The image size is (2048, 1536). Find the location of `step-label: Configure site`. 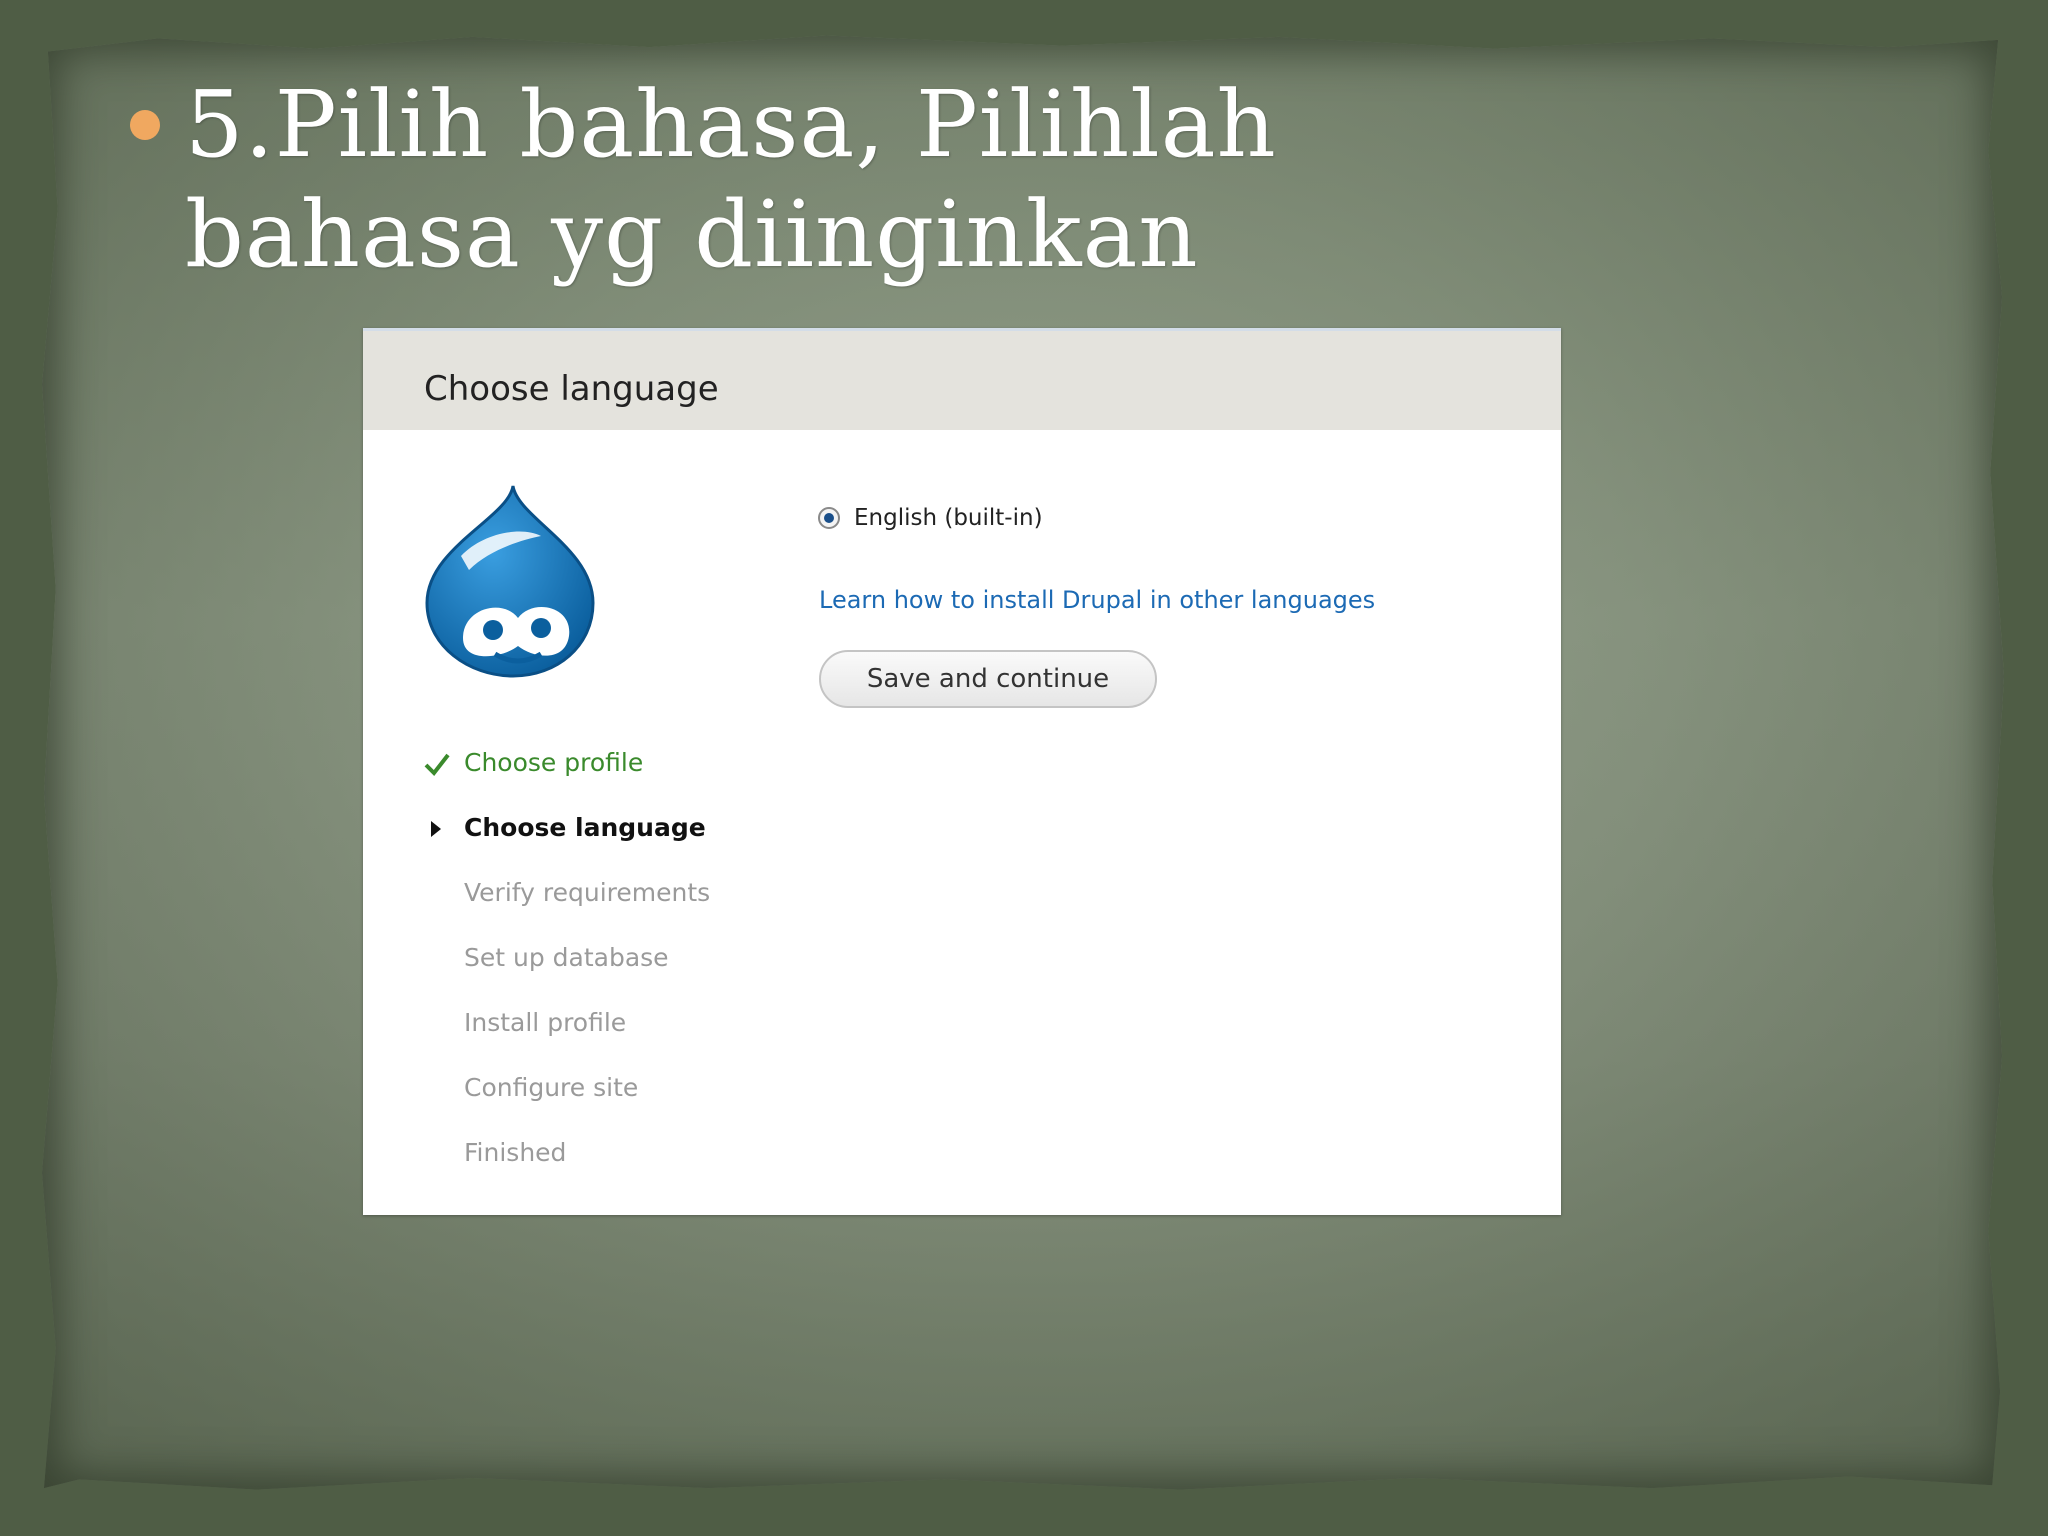

step-label: Configure site is located at coordinates (551, 1087).